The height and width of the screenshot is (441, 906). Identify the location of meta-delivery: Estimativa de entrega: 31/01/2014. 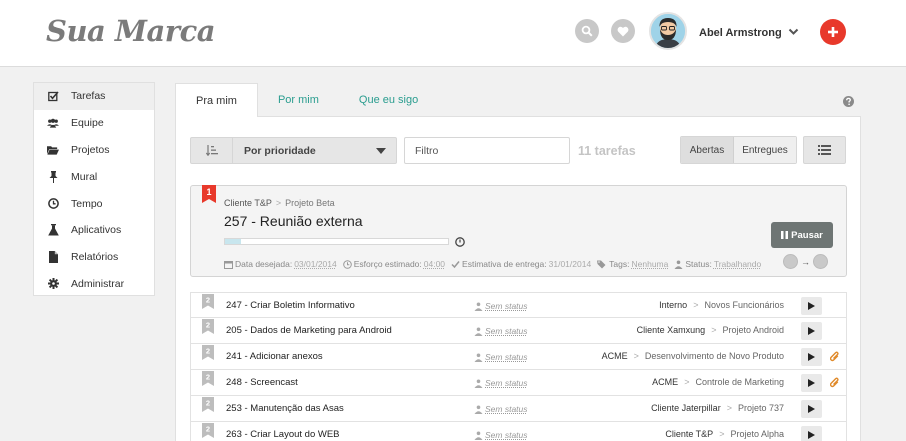
(521, 264).